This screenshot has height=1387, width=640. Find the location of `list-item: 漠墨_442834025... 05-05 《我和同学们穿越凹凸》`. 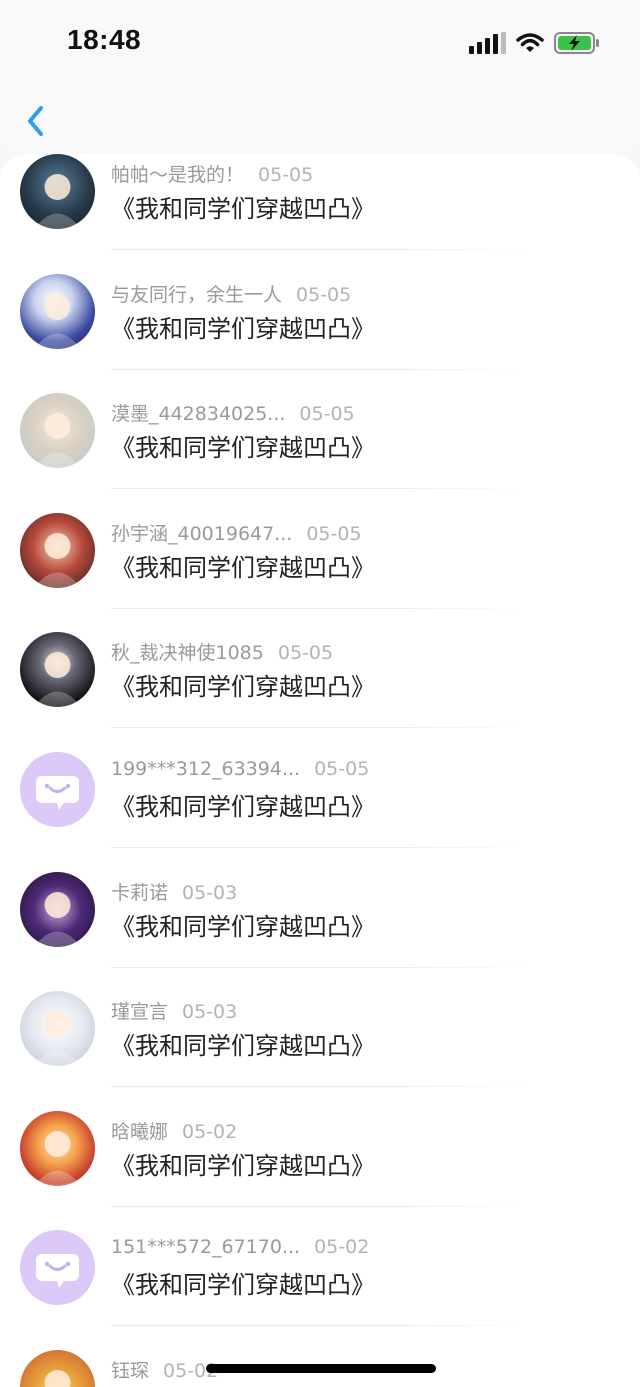

list-item: 漠墨_442834025... 05-05 《我和同学们穿越凹凸》 is located at coordinates (320, 420).